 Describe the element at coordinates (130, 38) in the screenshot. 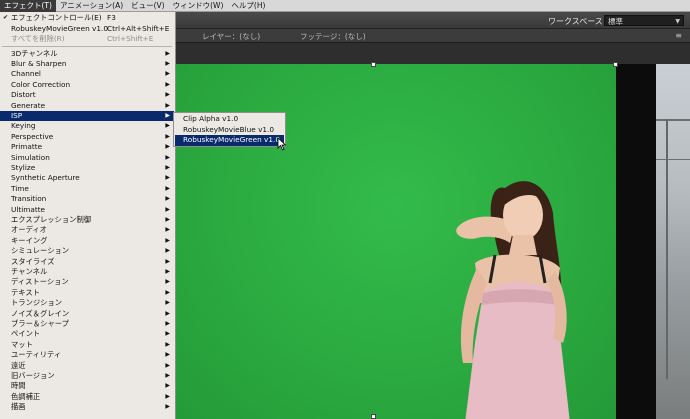

I see `menu-item-shortcut: Ctrl+Shift+E` at that location.